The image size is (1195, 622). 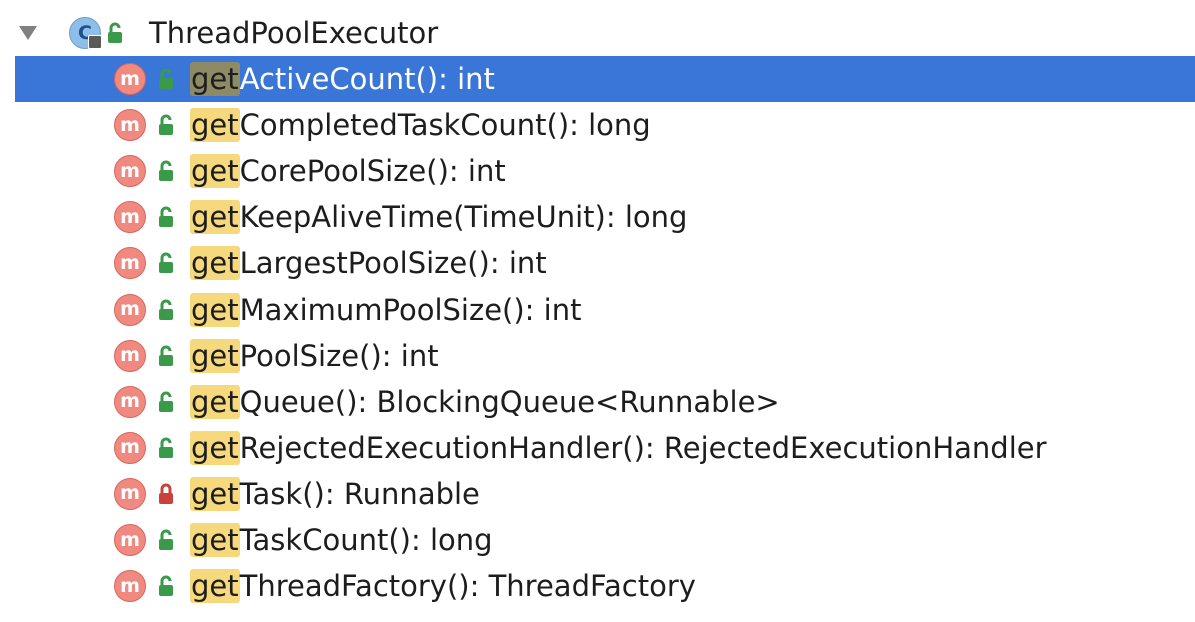 What do you see at coordinates (605, 540) in the screenshot?
I see `method-row: m get TaskCount(): long` at bounding box center [605, 540].